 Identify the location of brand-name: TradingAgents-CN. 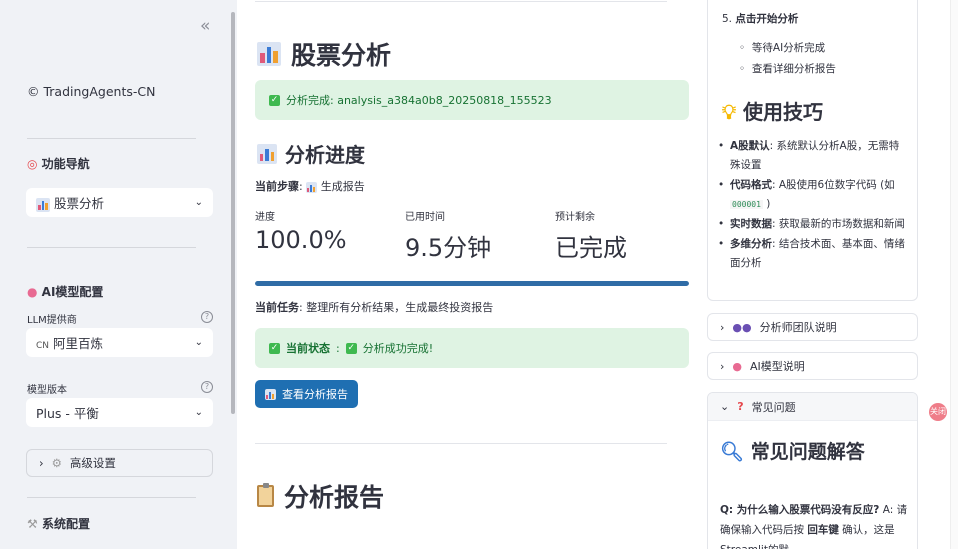
(99, 91).